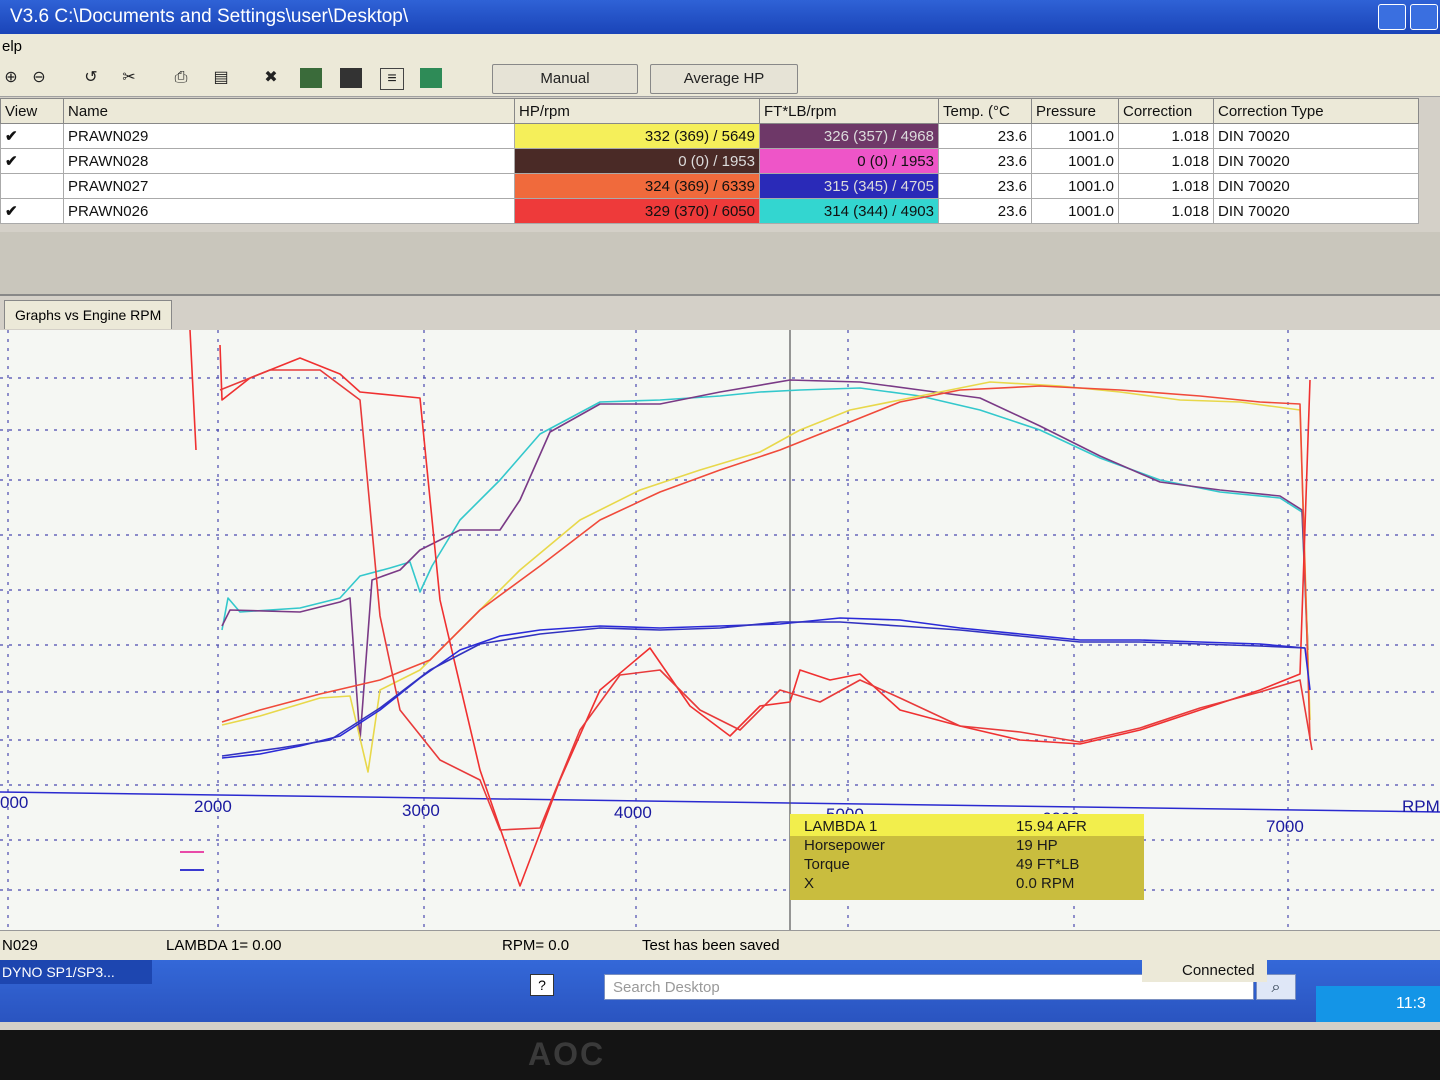 The height and width of the screenshot is (1080, 1440). Describe the element at coordinates (351, 78) in the screenshot. I see `display-icon` at that location.